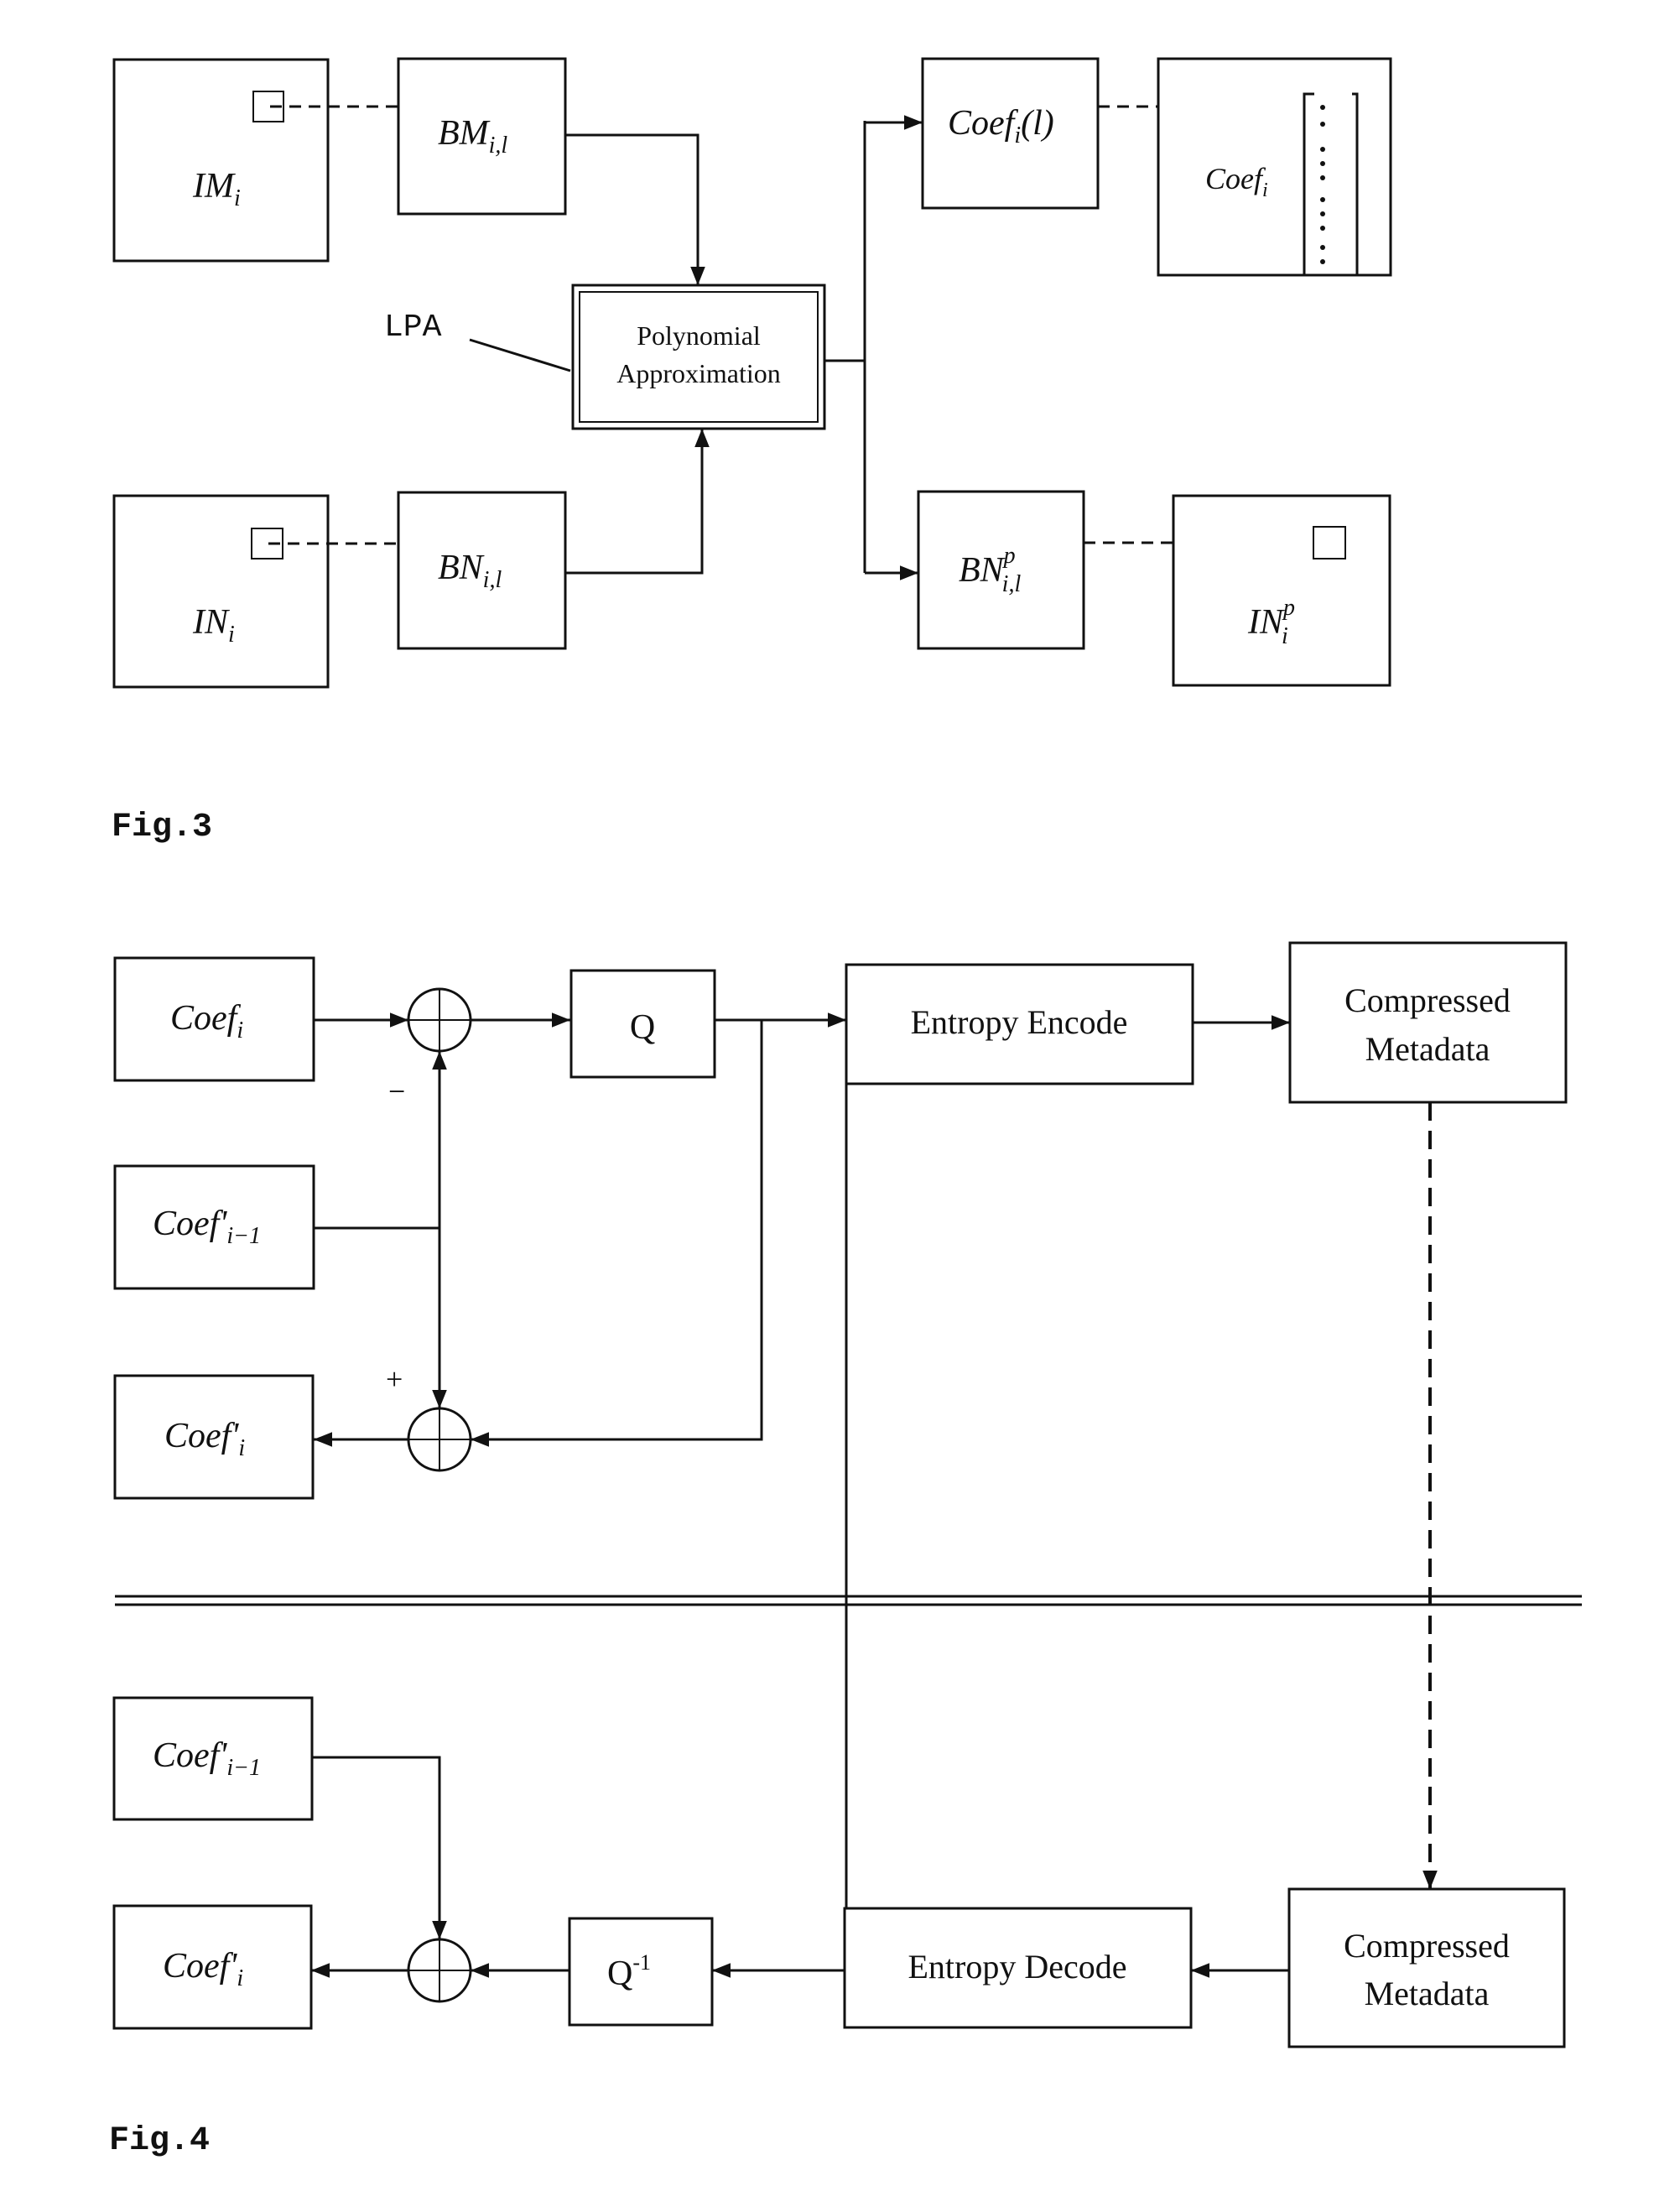  Describe the element at coordinates (1274, 167) in the screenshot. I see `coef-vector-block: Coefi` at that location.